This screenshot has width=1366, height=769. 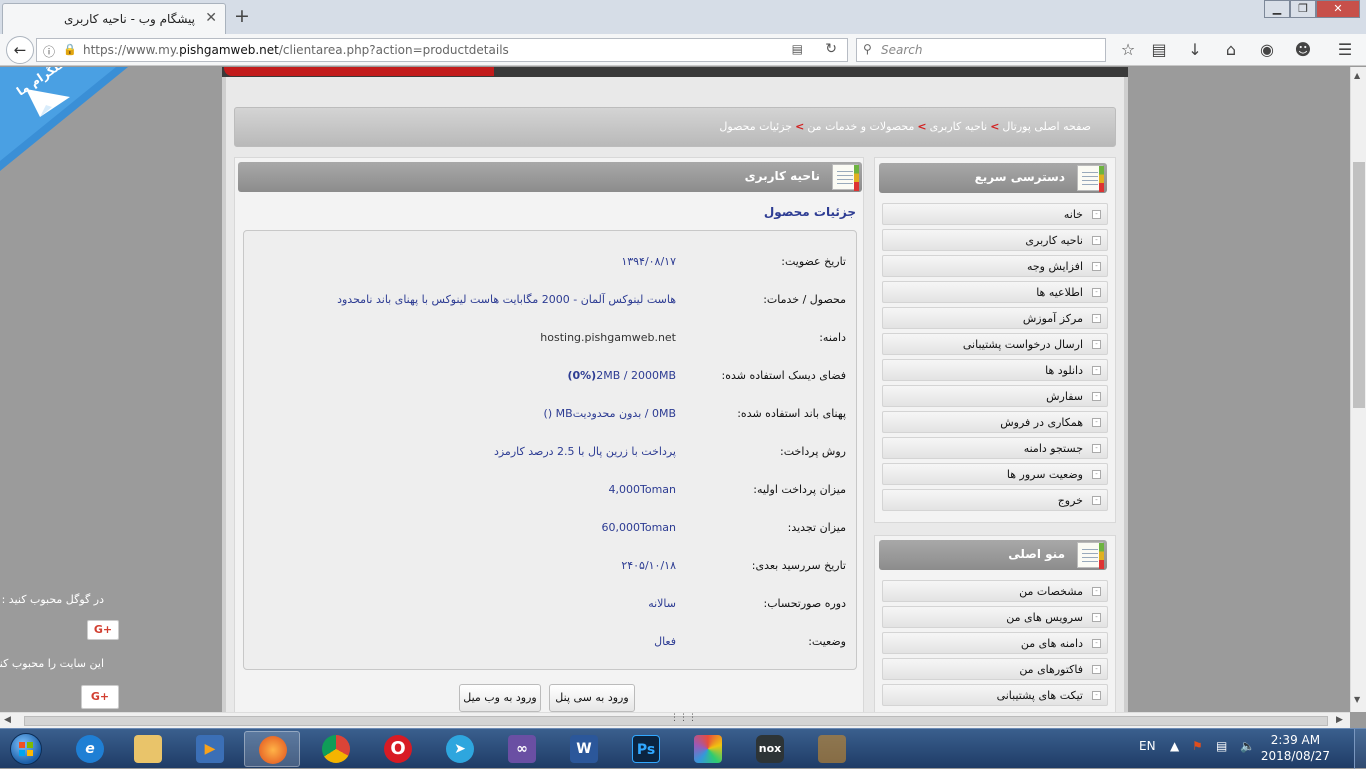 I want to click on taskbar-firefox, so click(x=272, y=749).